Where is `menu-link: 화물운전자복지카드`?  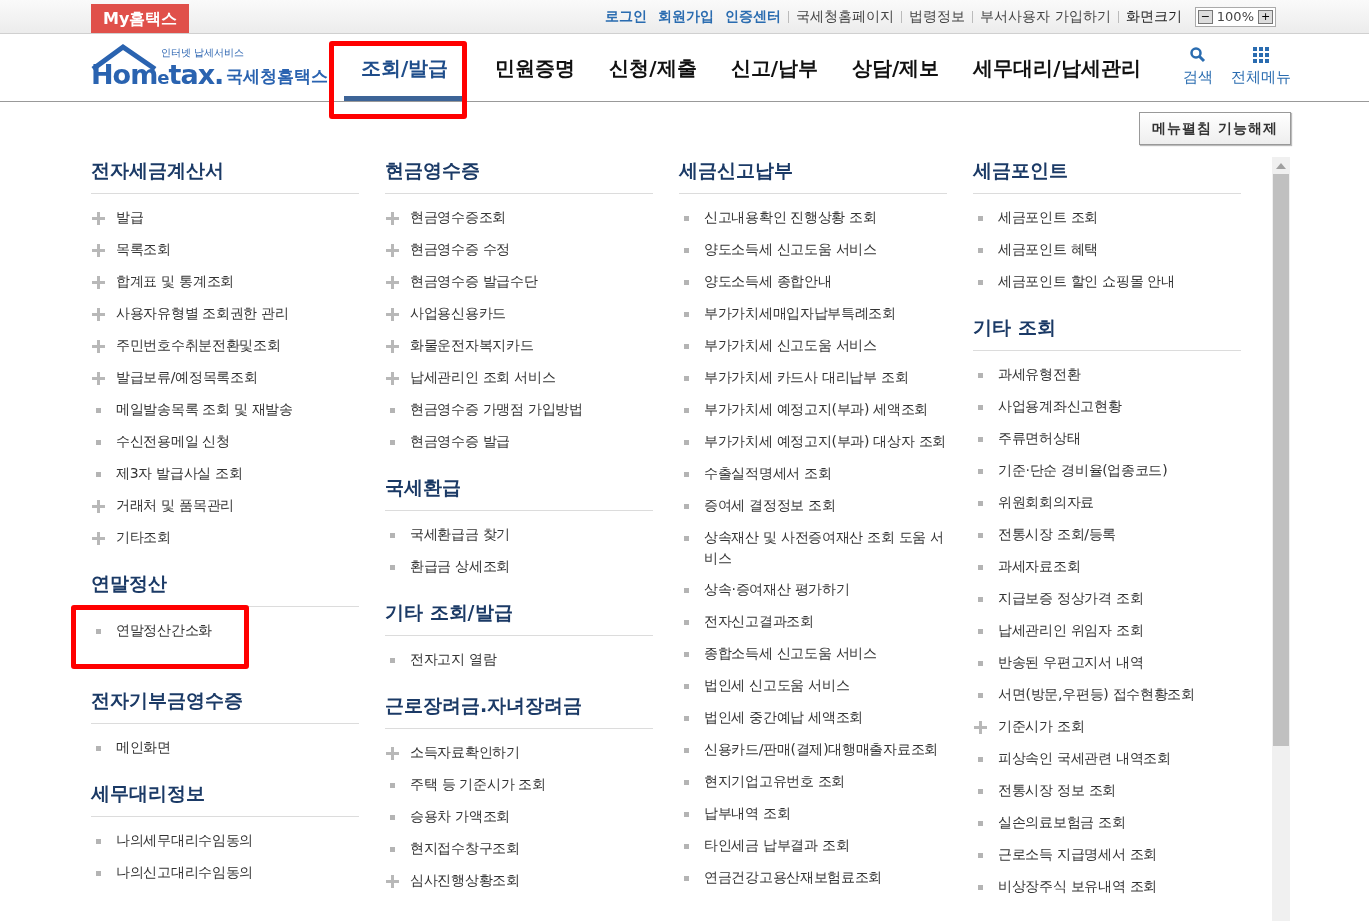
menu-link: 화물운전자복지카드 is located at coordinates (531, 345).